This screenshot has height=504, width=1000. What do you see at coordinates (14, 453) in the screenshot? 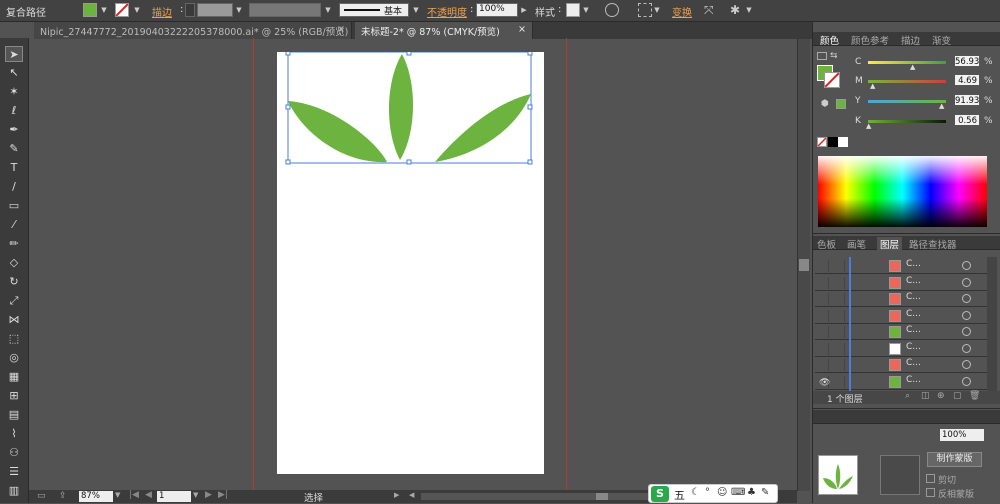
I see `blend-tool-icon: ⚇` at bounding box center [14, 453].